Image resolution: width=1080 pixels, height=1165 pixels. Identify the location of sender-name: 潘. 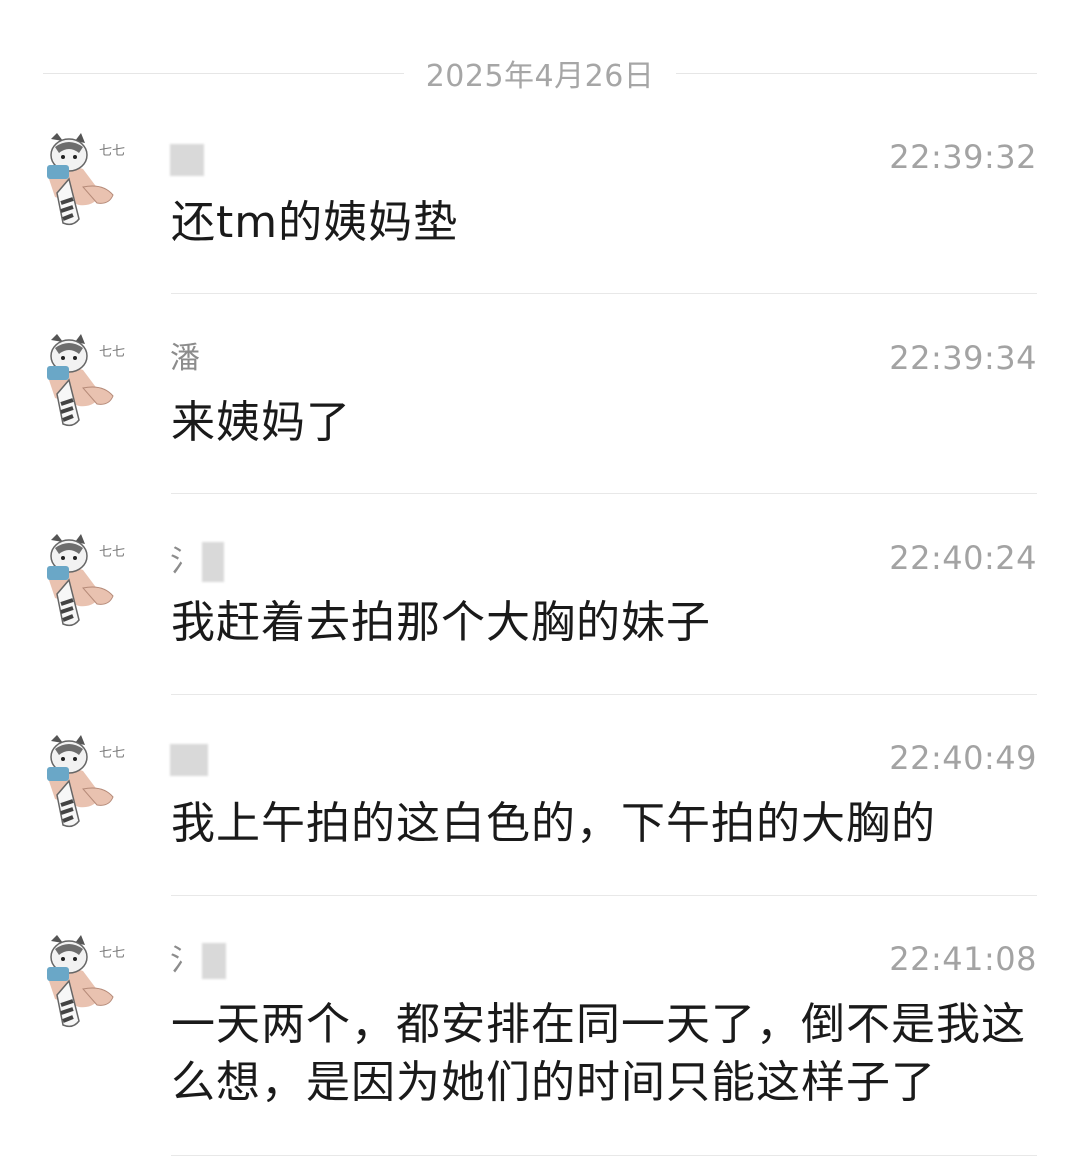
(186, 359).